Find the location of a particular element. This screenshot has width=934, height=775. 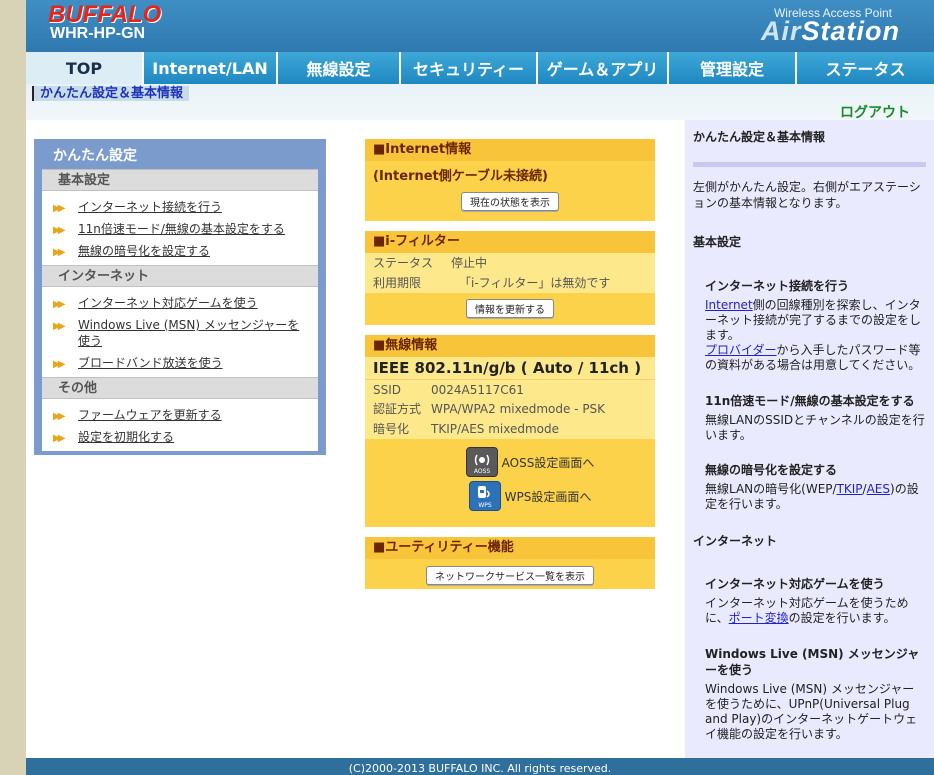

ssid-row: SSID 0024A5117C61 is located at coordinates (510, 389).